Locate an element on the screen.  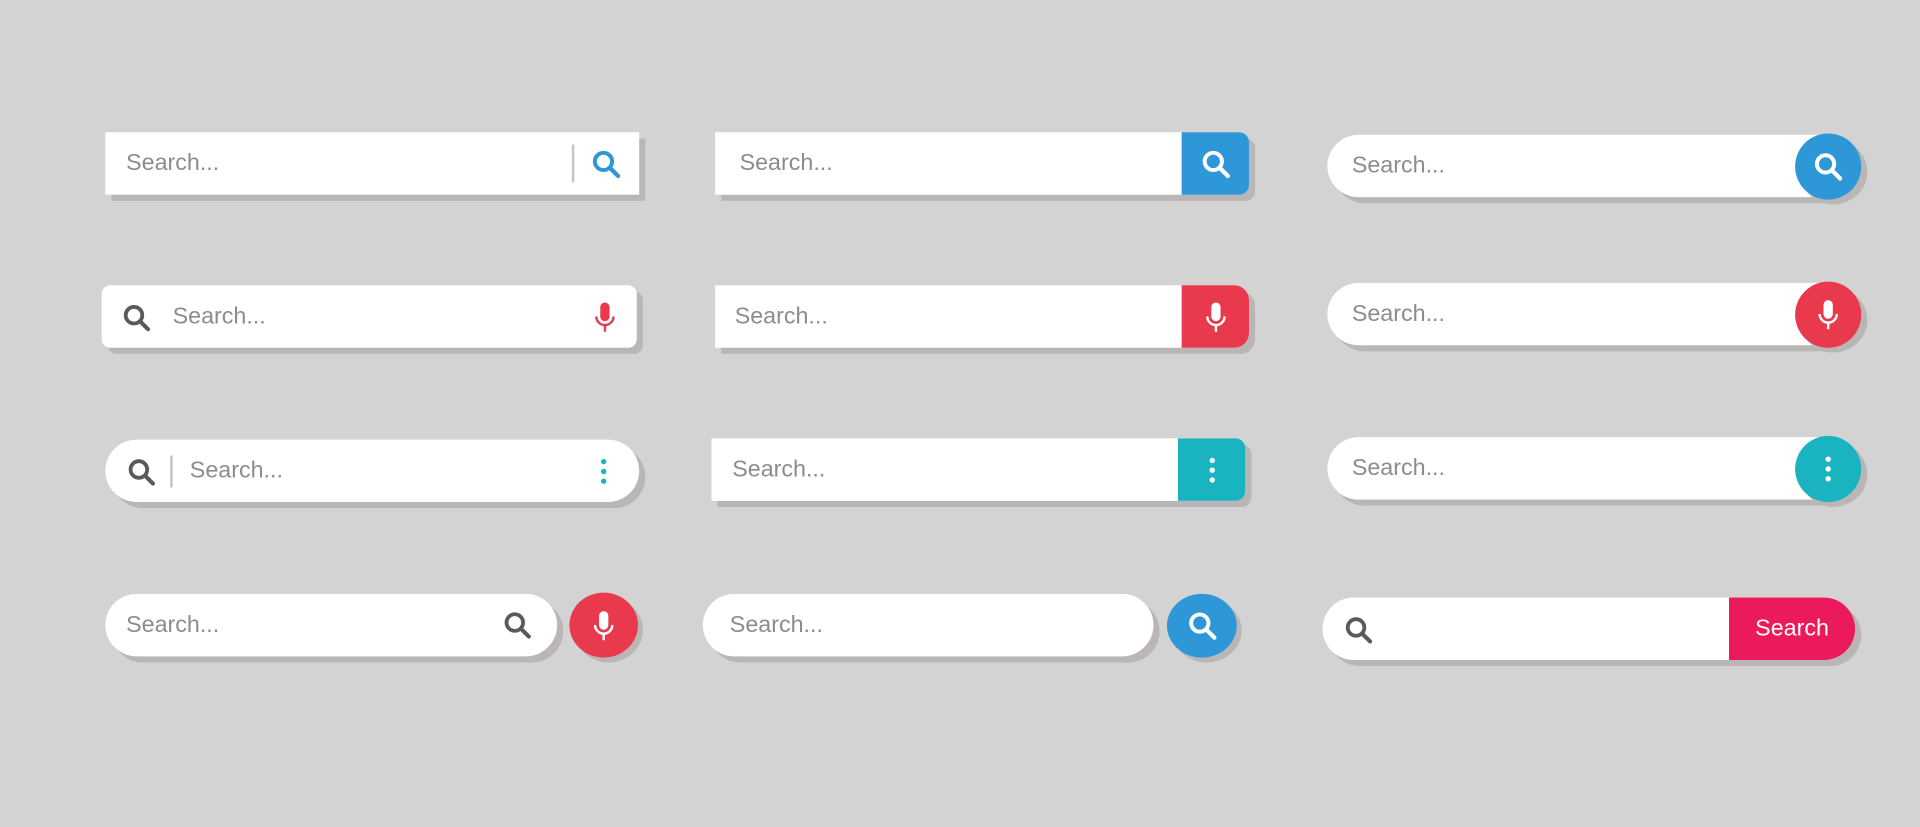
search-button-label: Search is located at coordinates (1792, 628).